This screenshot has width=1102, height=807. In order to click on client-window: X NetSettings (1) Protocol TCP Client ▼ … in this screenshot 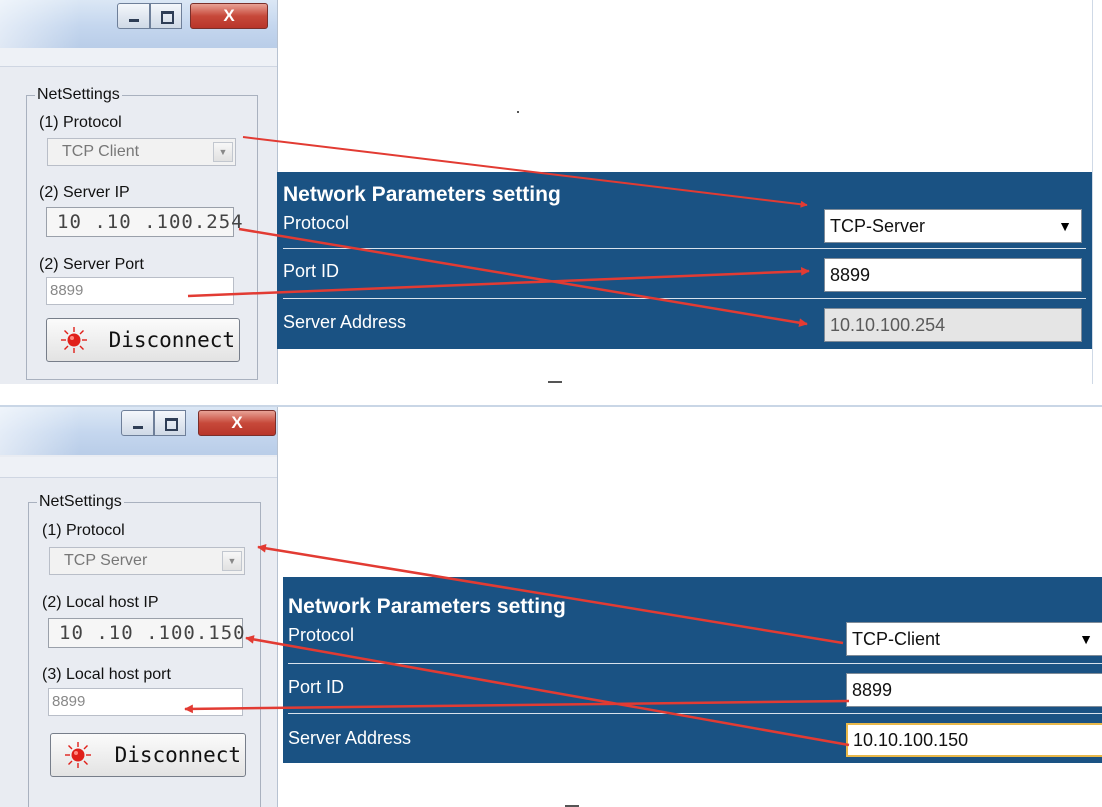, I will do `click(139, 192)`.